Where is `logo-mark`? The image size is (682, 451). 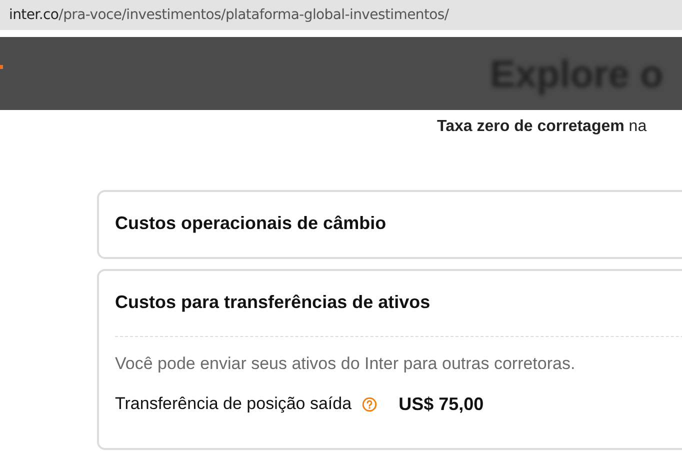 logo-mark is located at coordinates (1, 67).